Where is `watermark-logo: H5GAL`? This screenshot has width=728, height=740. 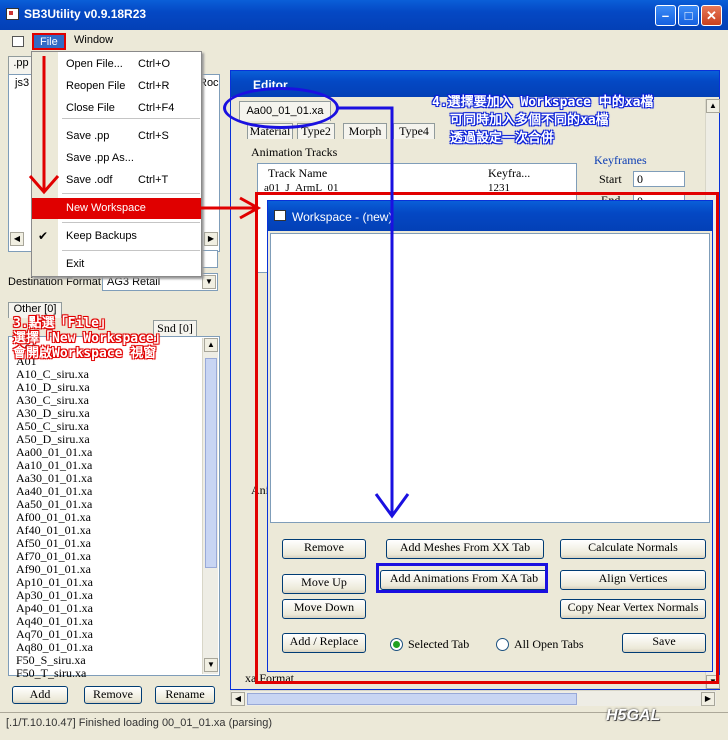
watermark-logo: H5GAL is located at coordinates (633, 715).